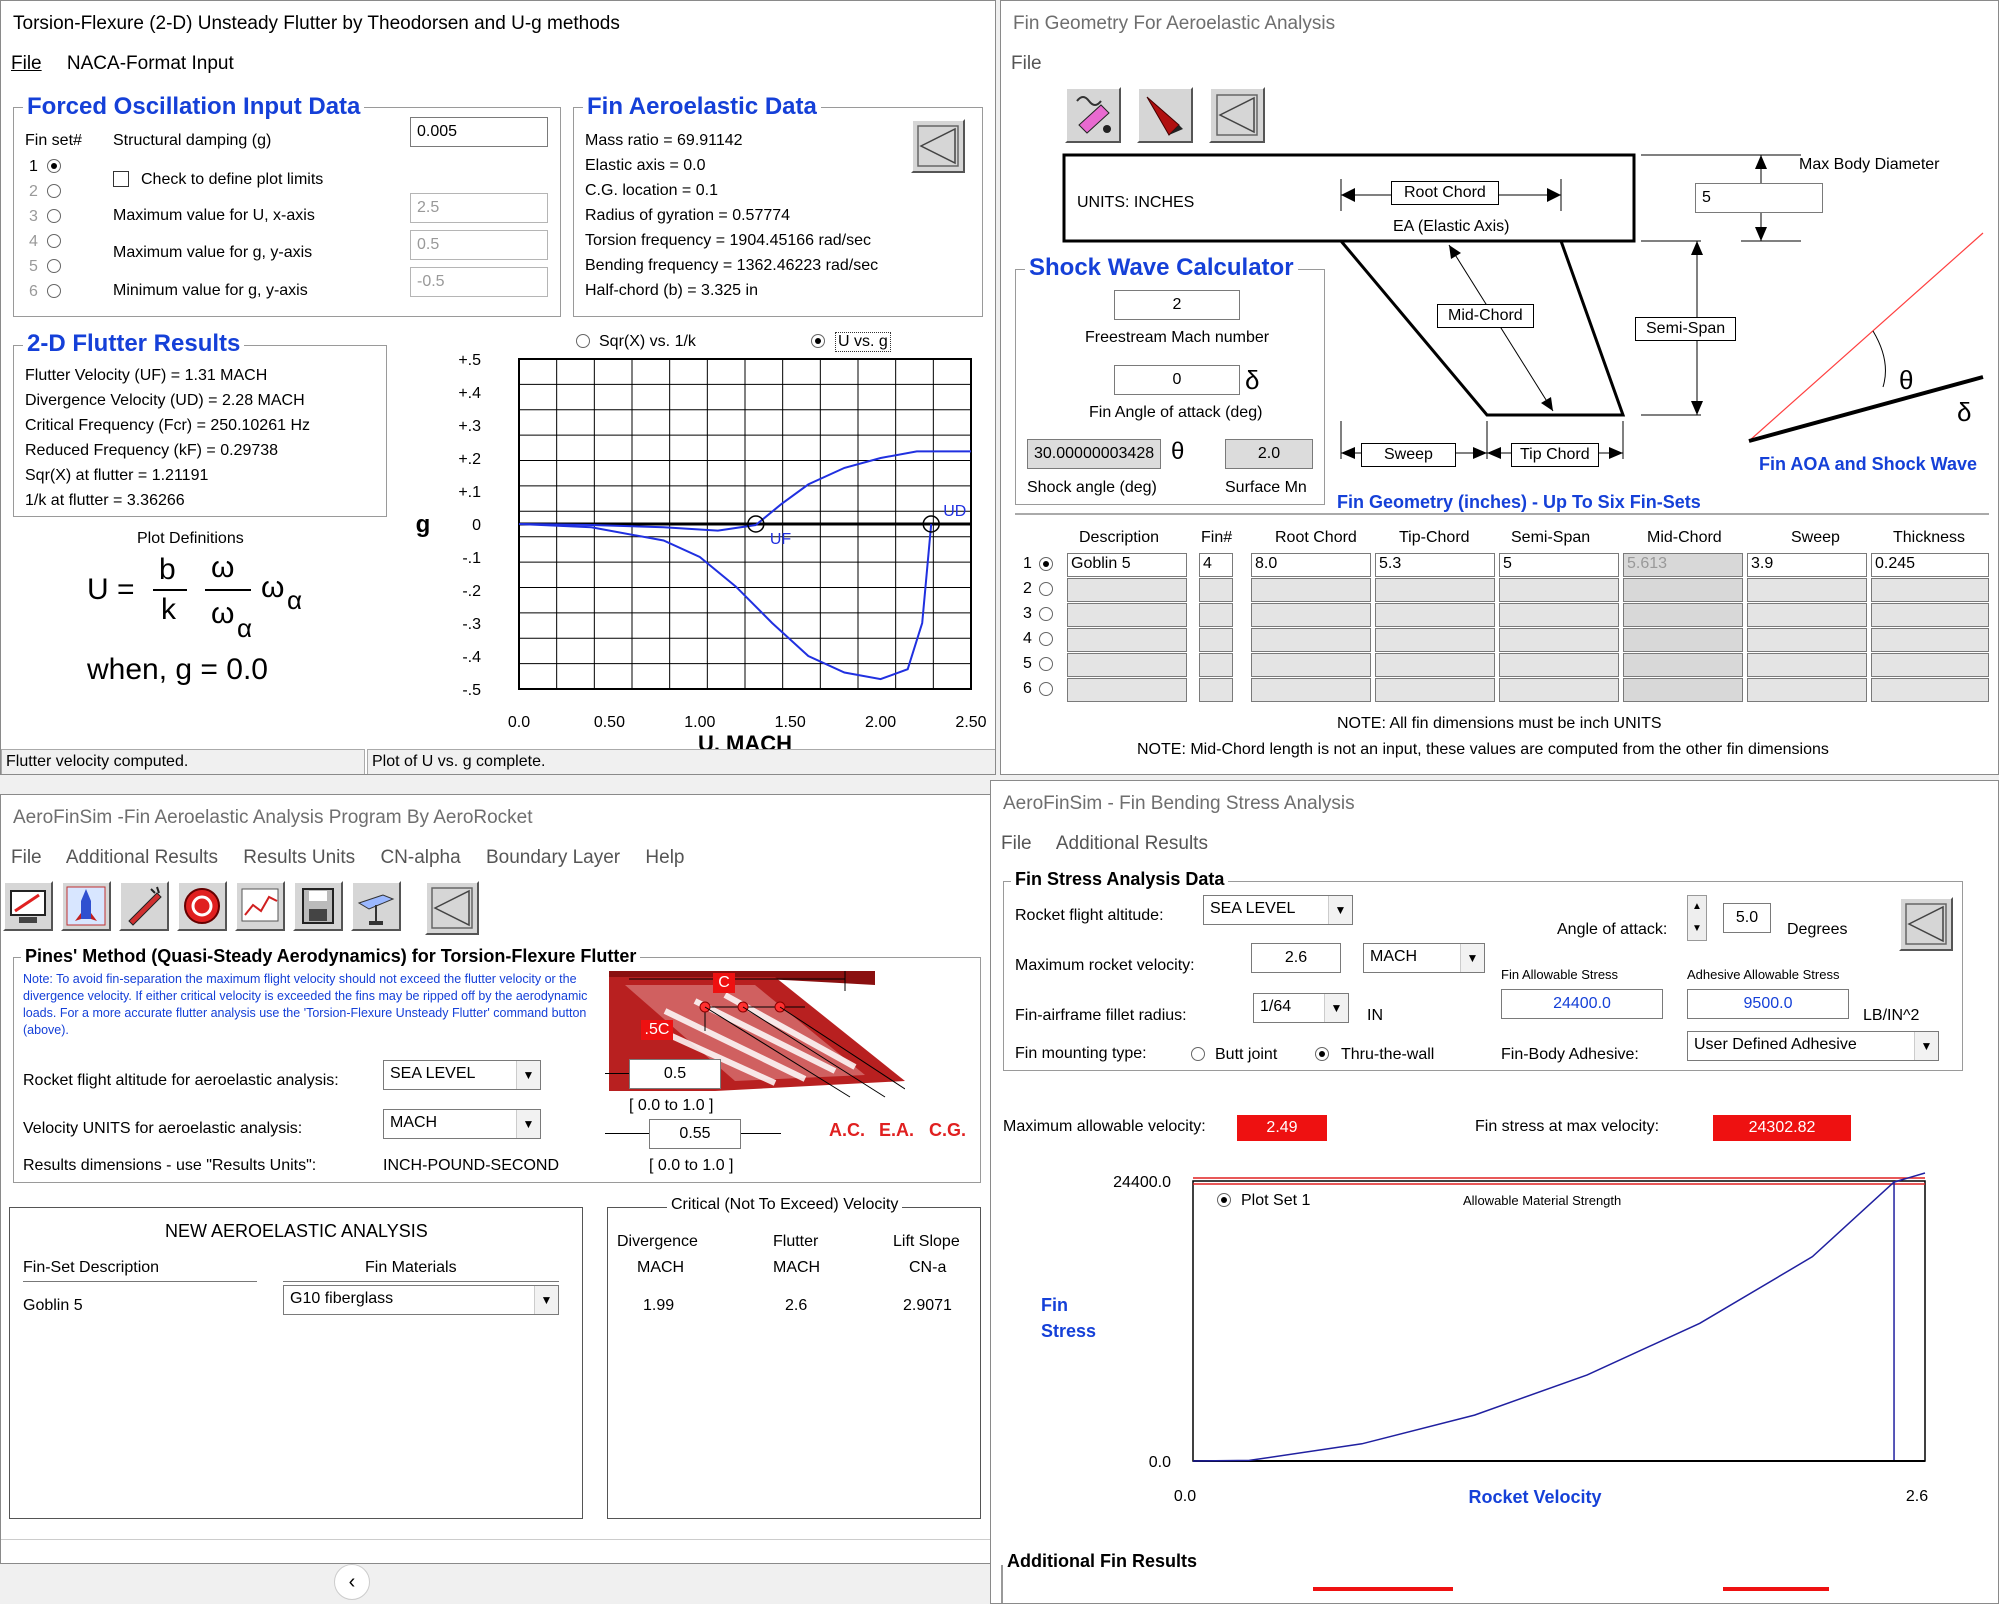 The width and height of the screenshot is (1999, 1604). I want to click on tb-back-button, so click(452, 908).